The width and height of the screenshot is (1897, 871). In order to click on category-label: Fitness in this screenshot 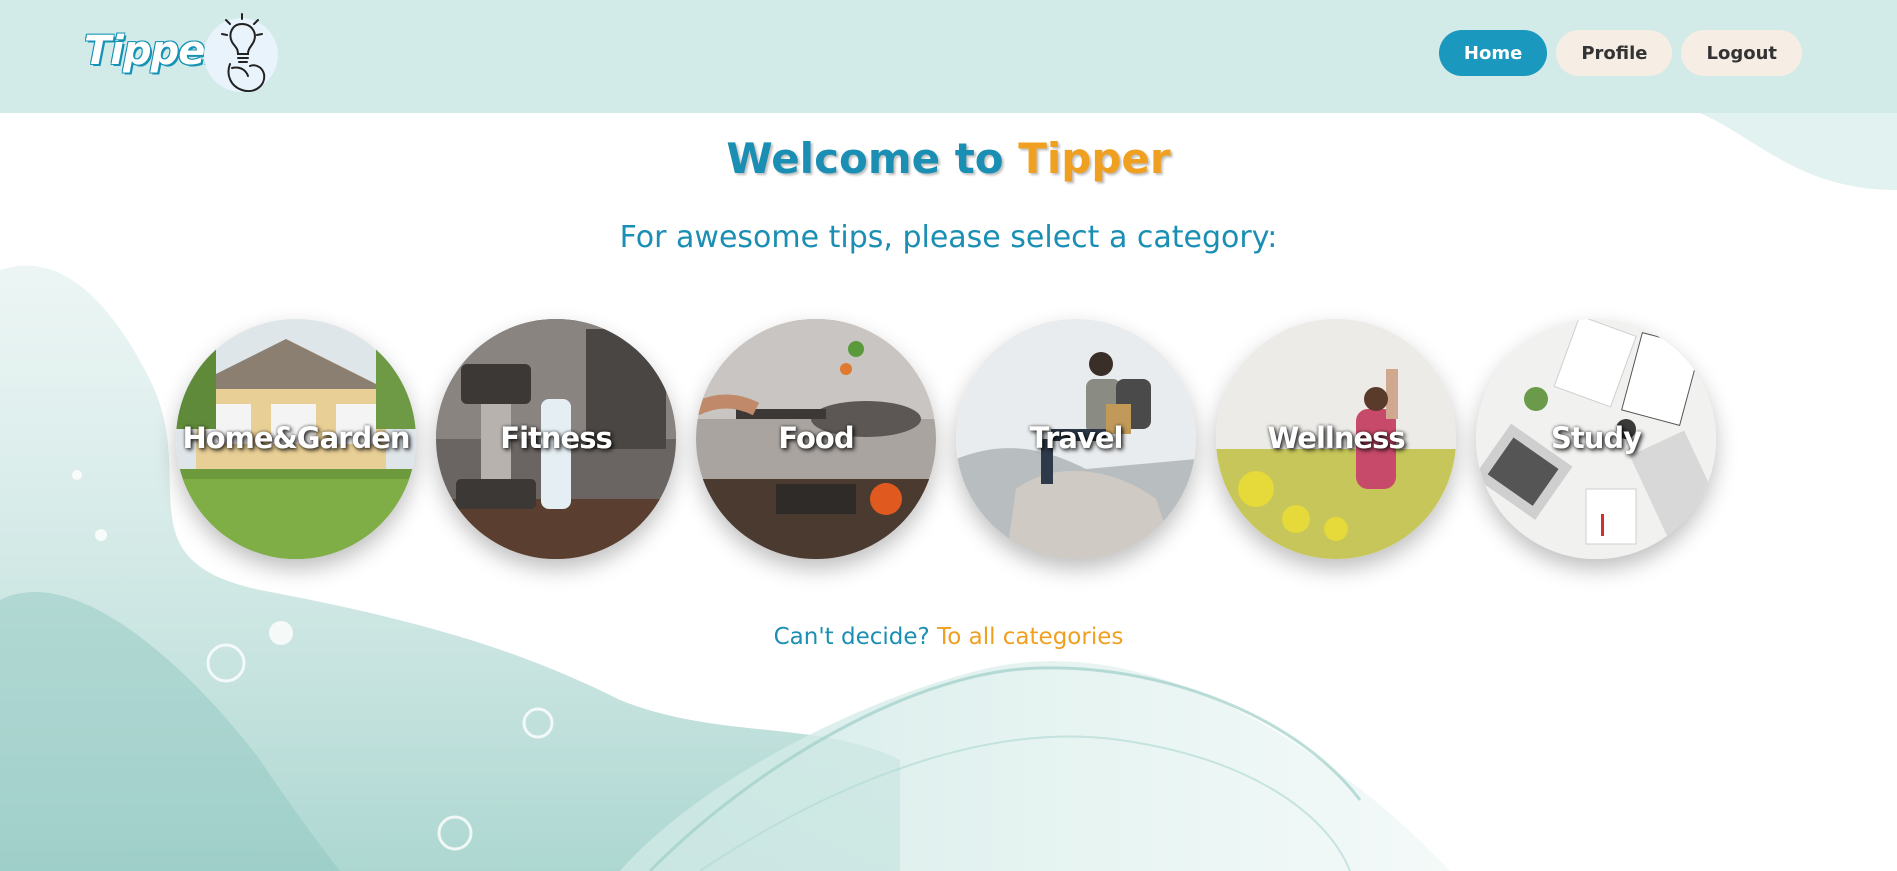, I will do `click(556, 438)`.